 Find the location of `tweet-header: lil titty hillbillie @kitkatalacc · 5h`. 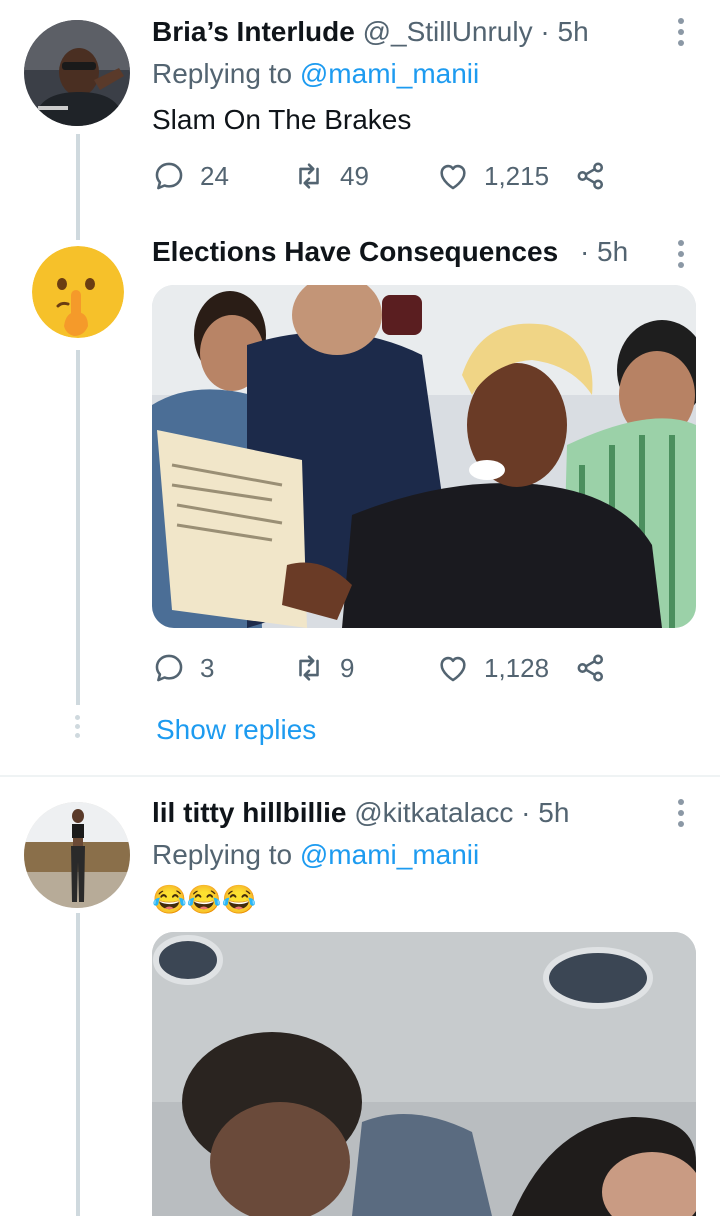

tweet-header: lil titty hillbillie @kitkatalacc · 5h is located at coordinates (416, 813).